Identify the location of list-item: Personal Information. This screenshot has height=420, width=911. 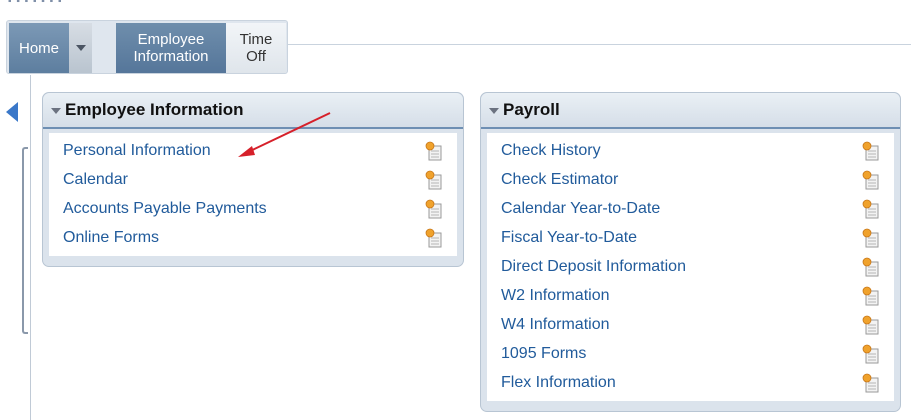
(253, 150).